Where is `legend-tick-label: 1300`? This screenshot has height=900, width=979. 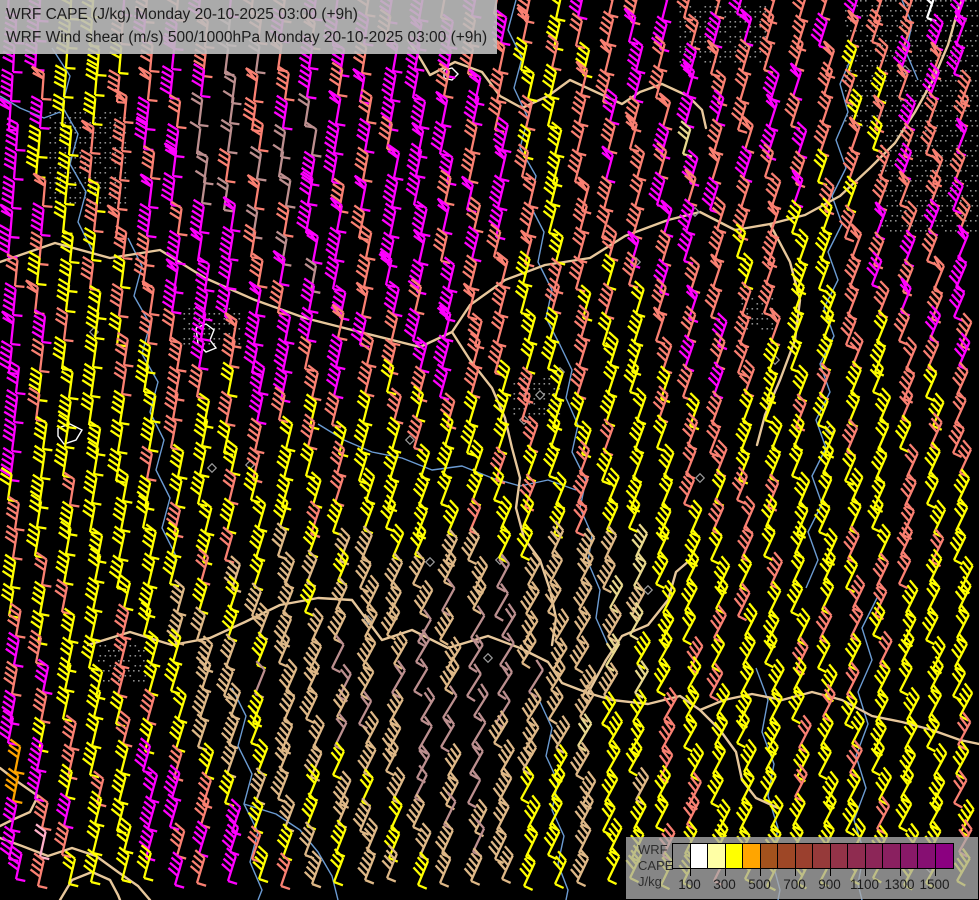
legend-tick-label: 1300 is located at coordinates (899, 884).